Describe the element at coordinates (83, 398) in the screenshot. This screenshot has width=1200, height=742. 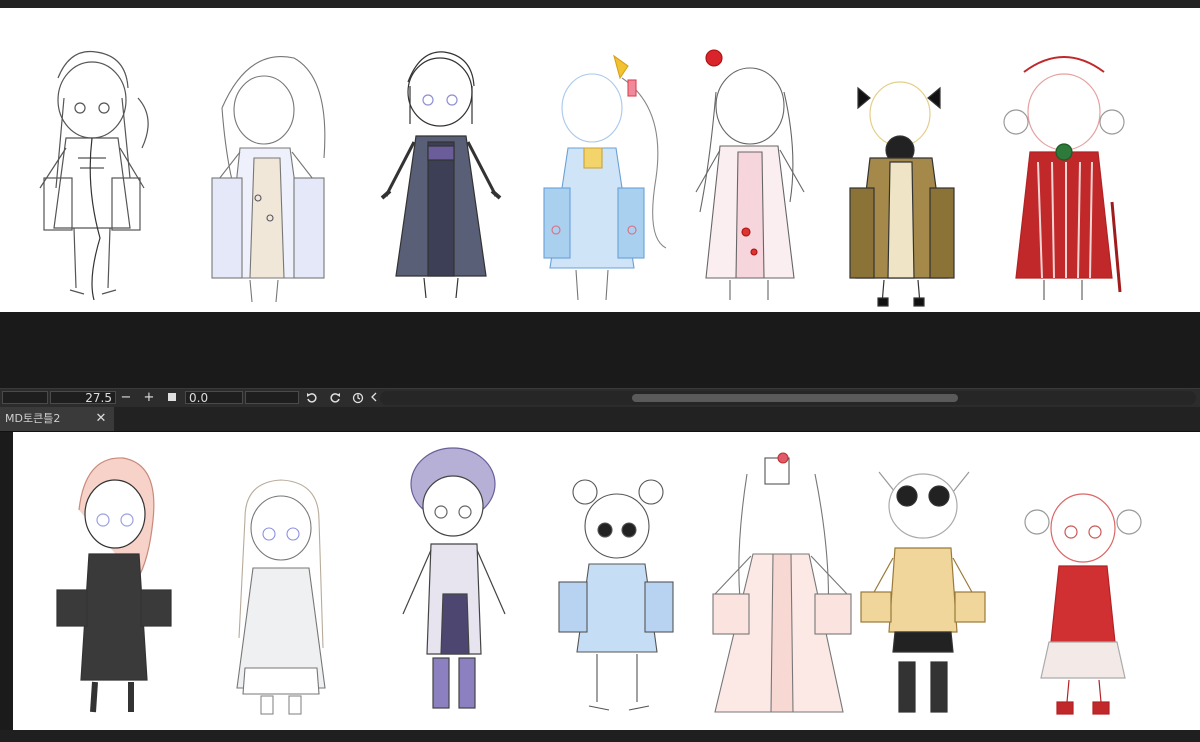
I see `zoom-value-field: 27.5` at that location.